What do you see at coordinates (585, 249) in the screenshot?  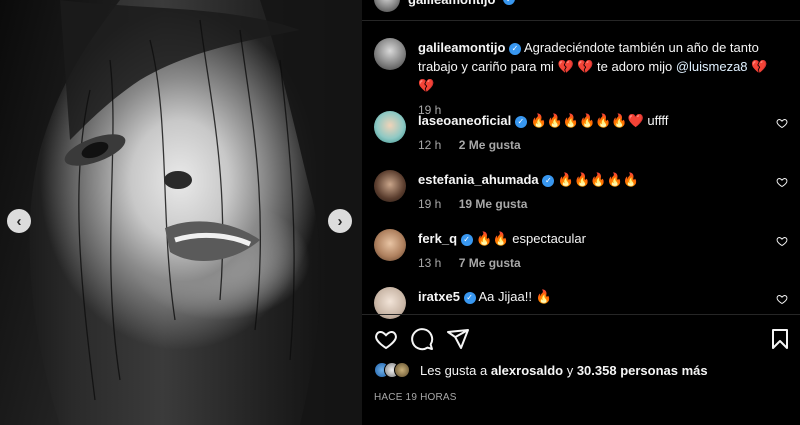 I see `comment-item: ferk_q ✓ 🔥🔥 espectacular 13 h 7 Me gusta` at bounding box center [585, 249].